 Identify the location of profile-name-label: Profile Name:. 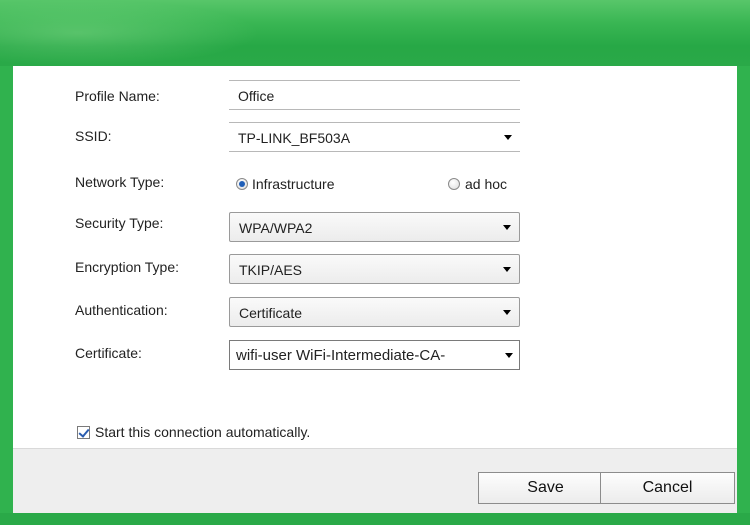
(117, 96).